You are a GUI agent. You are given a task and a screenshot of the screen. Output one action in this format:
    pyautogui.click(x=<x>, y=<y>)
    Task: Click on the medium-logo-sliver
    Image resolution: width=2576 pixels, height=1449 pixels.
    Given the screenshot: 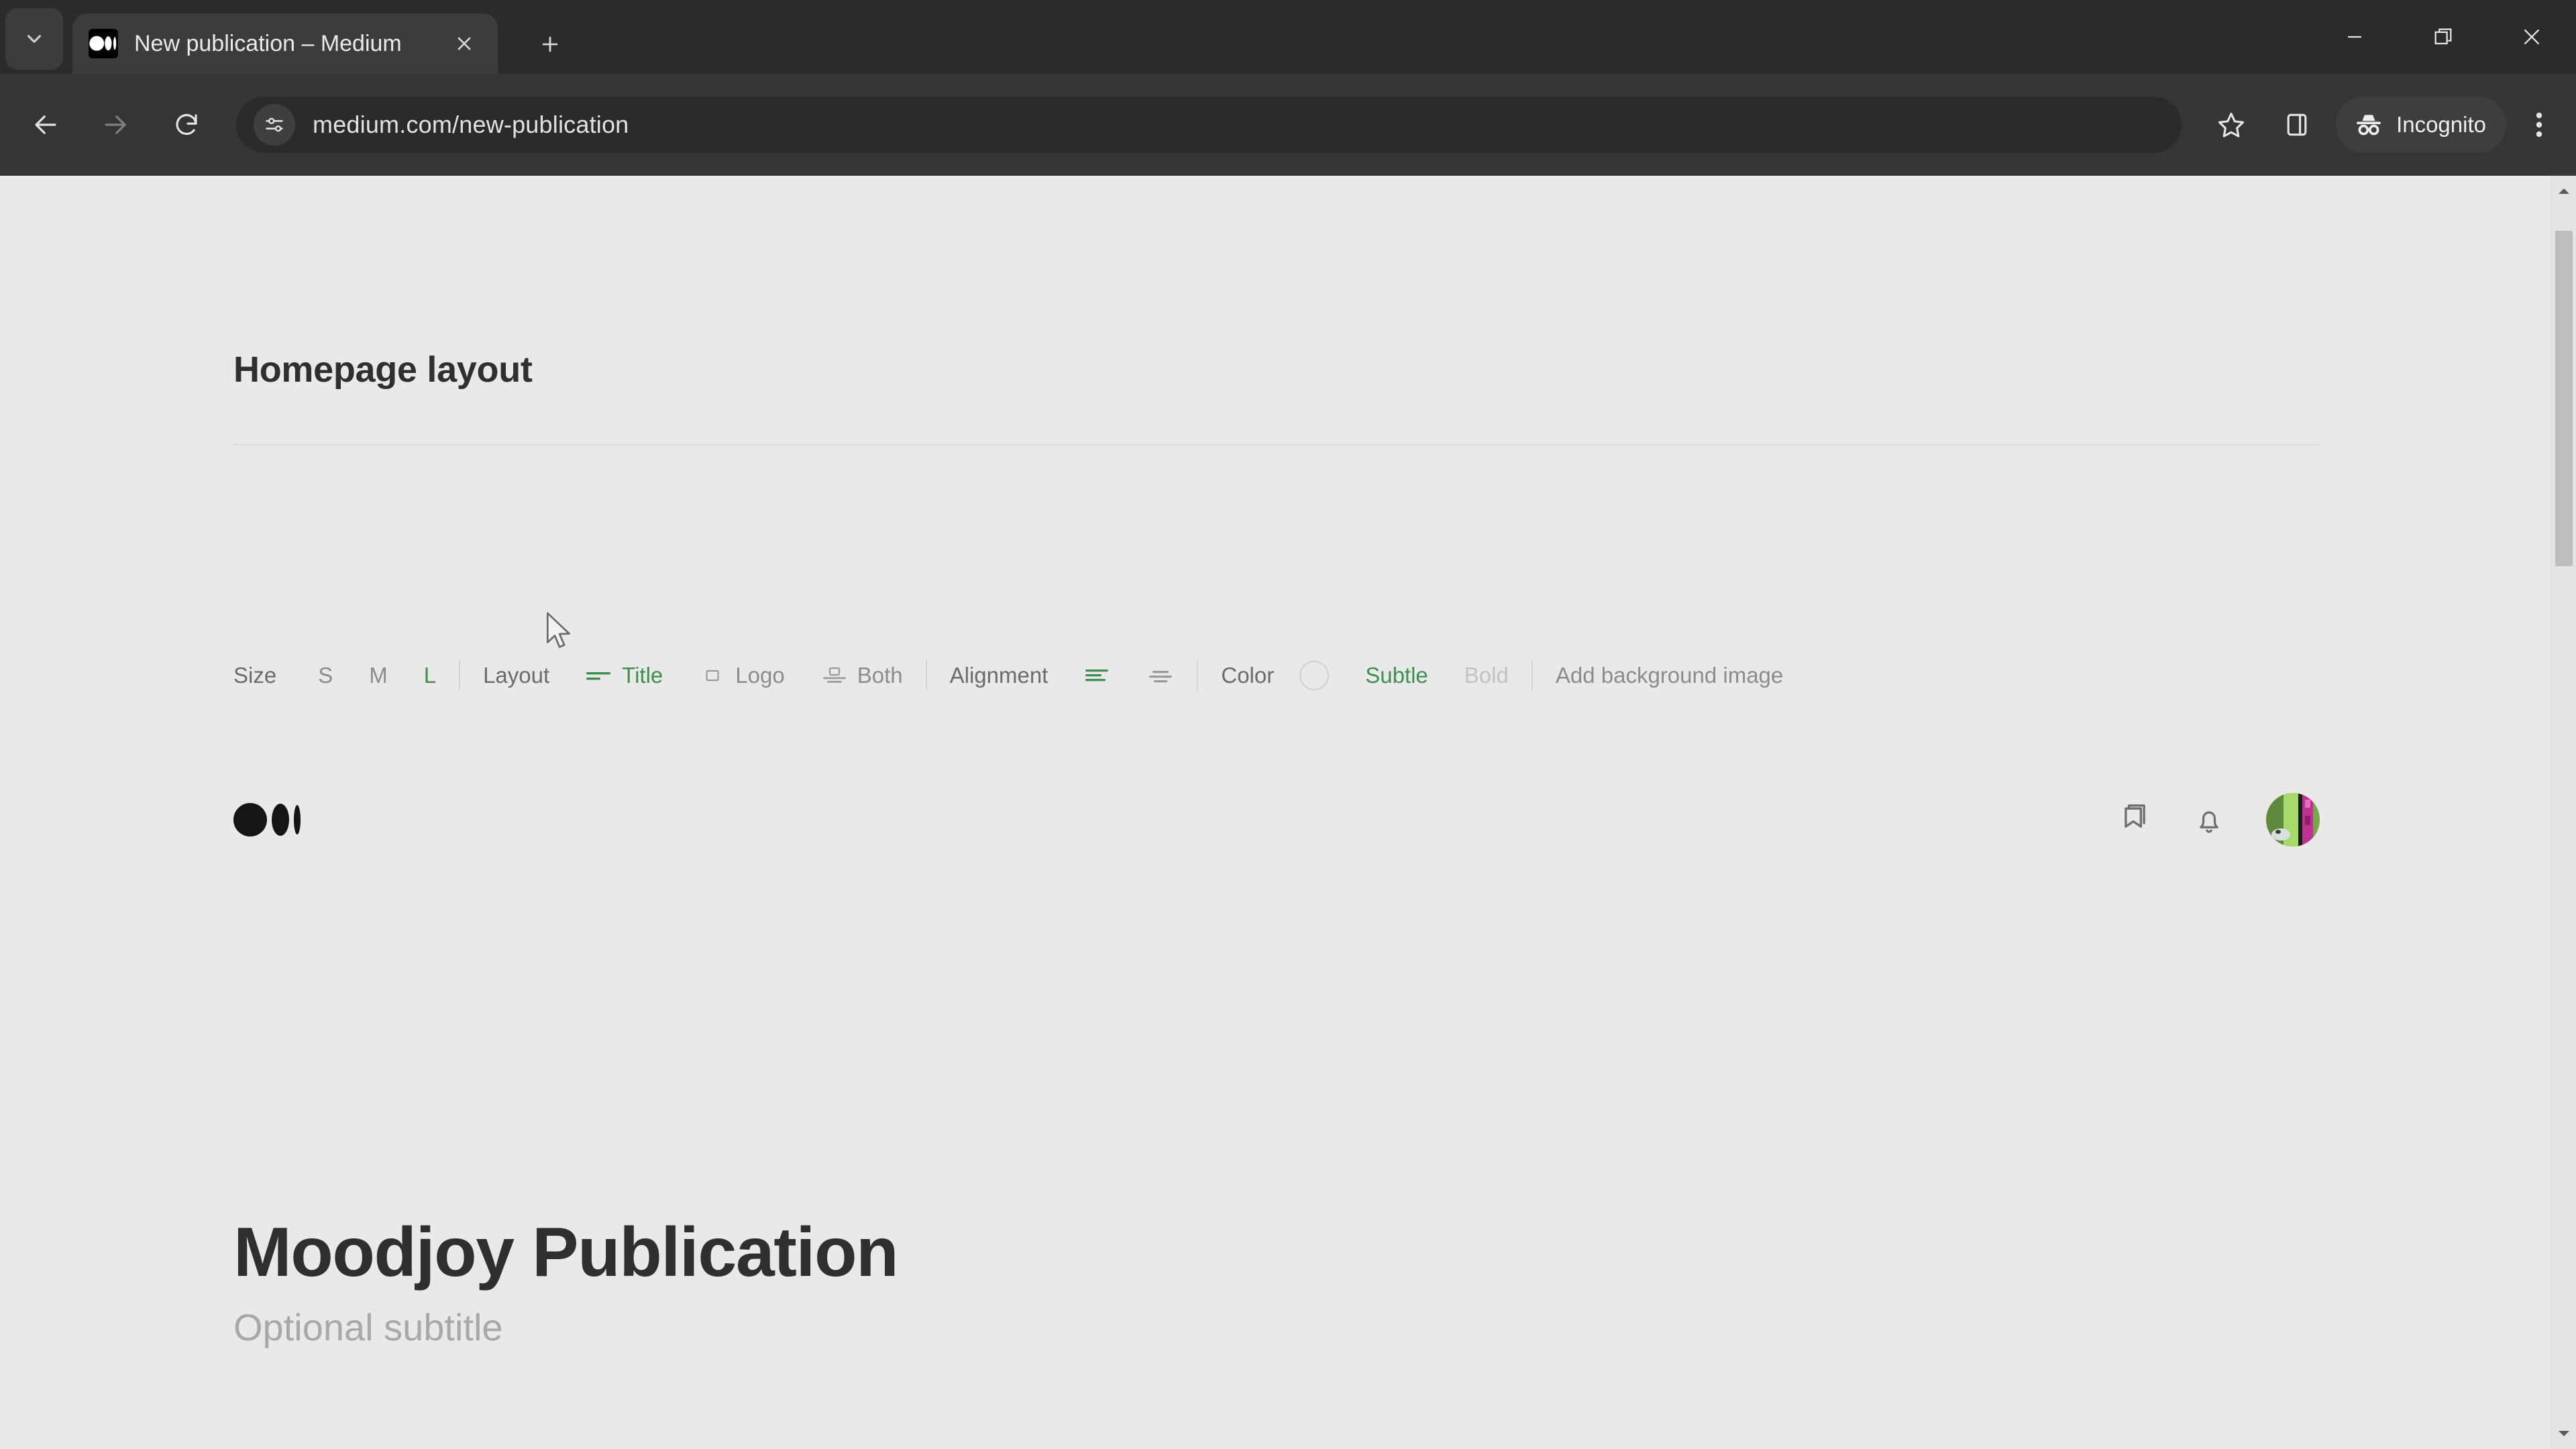 What is the action you would take?
    pyautogui.click(x=297, y=820)
    